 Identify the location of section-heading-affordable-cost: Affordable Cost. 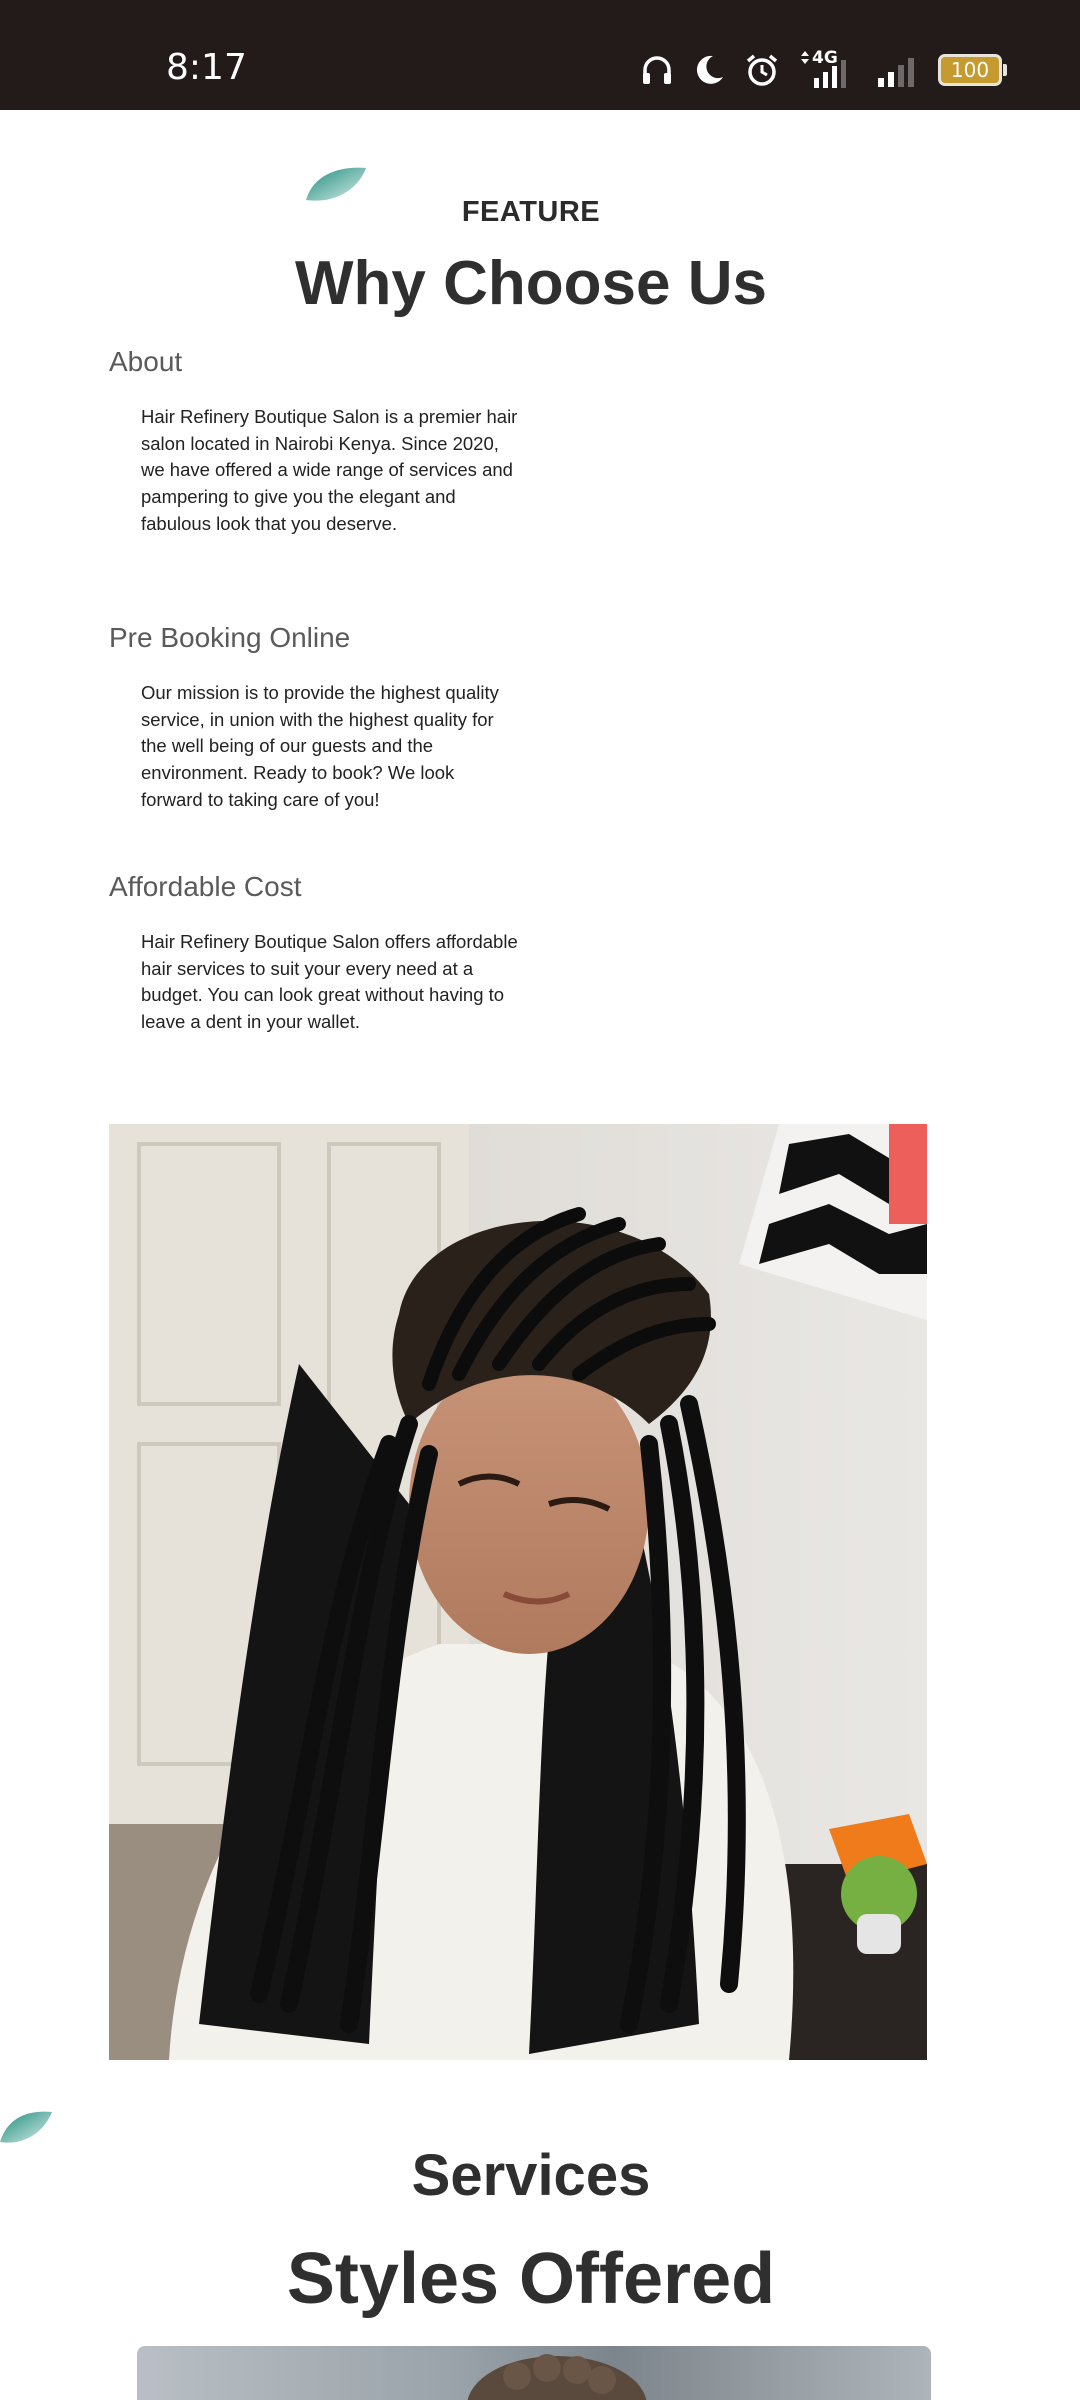
(205, 886).